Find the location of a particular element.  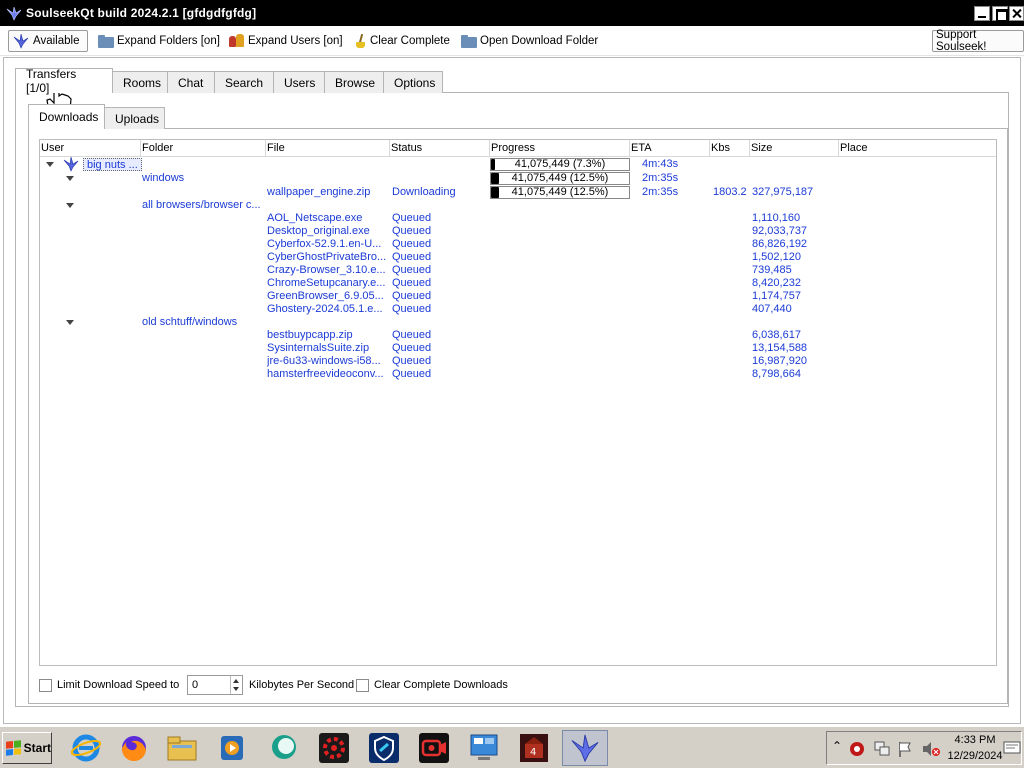

maximize-button is located at coordinates (1000, 14).